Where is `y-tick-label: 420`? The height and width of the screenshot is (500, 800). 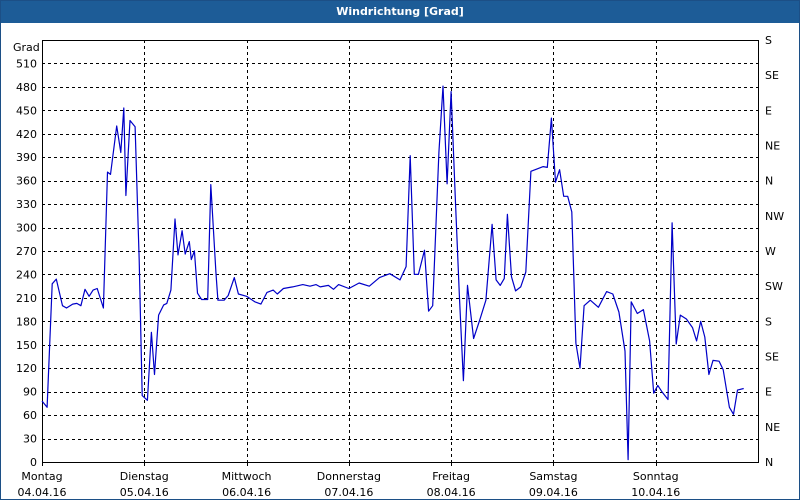
y-tick-label: 420 is located at coordinates (26, 134).